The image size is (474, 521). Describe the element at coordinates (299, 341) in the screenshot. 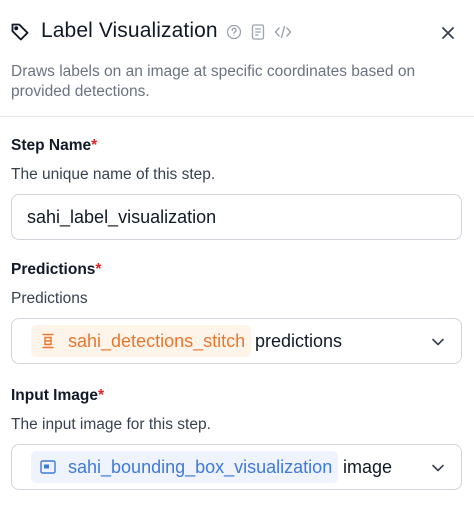

I see `predictions-output-name: predictions` at that location.